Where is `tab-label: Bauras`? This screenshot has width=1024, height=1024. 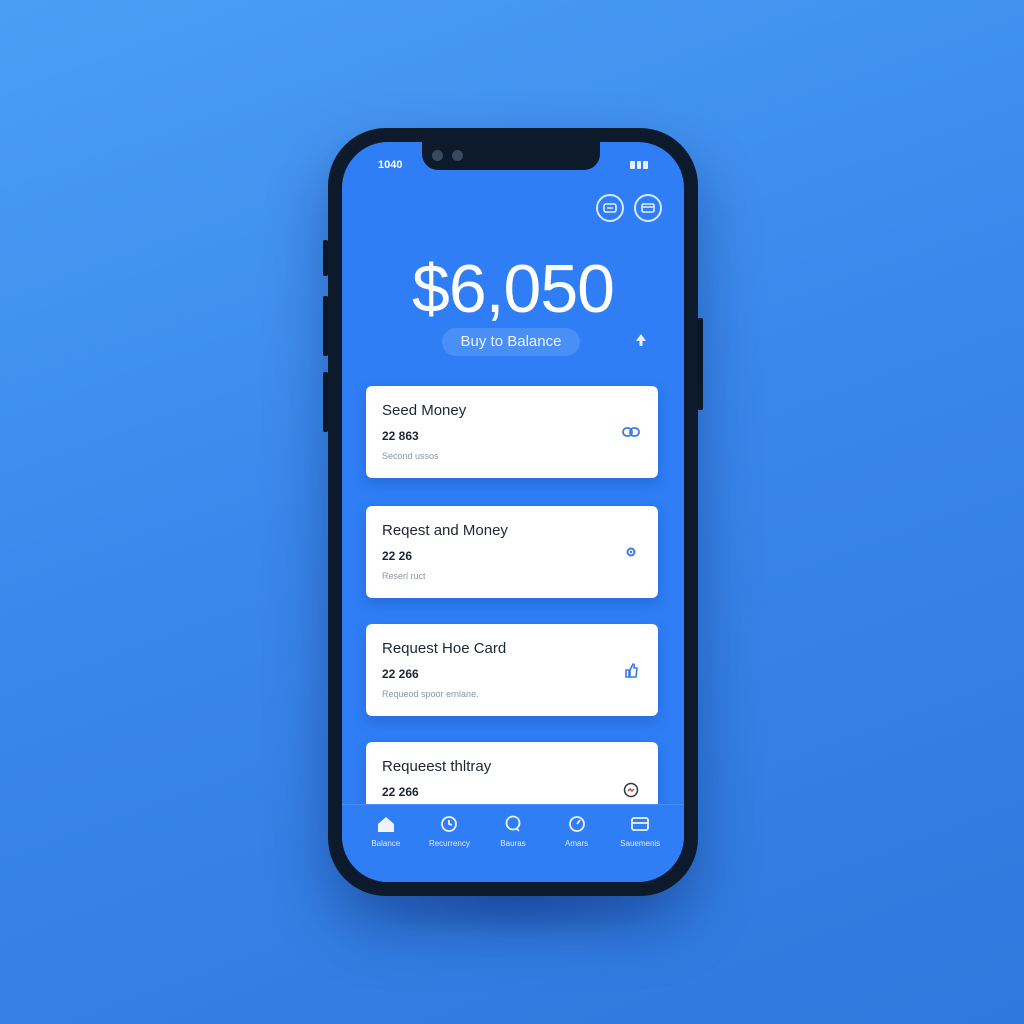
tab-label: Bauras is located at coordinates (513, 843).